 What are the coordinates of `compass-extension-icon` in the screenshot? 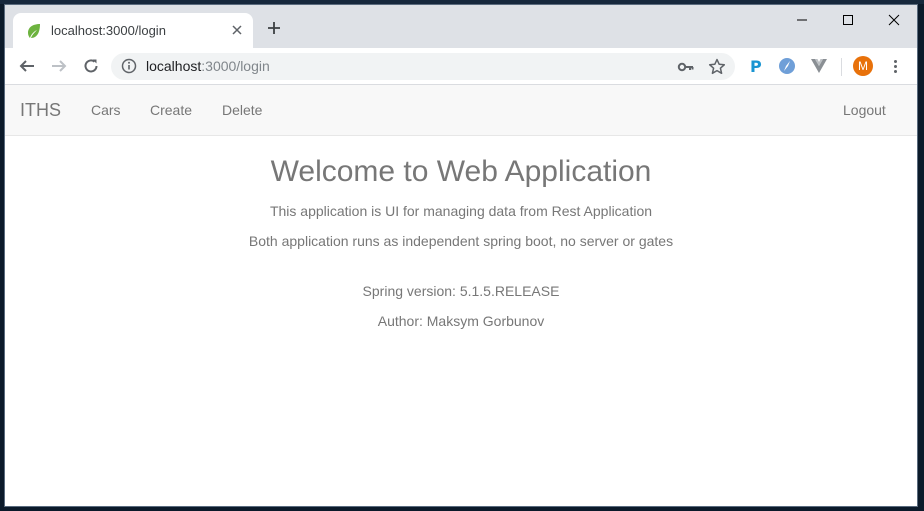 It's located at (787, 66).